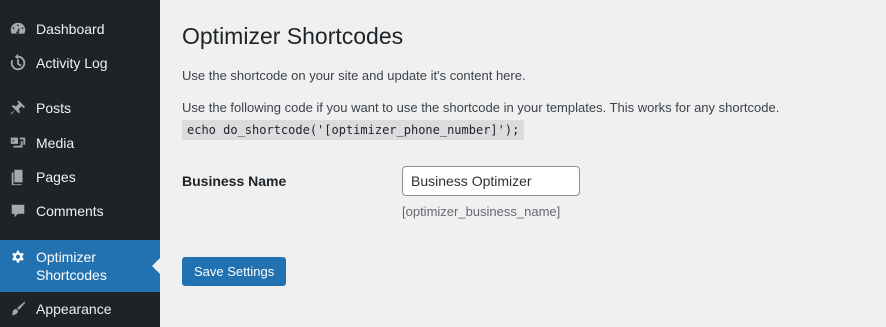  Describe the element at coordinates (18, 63) in the screenshot. I see `history-icon` at that location.